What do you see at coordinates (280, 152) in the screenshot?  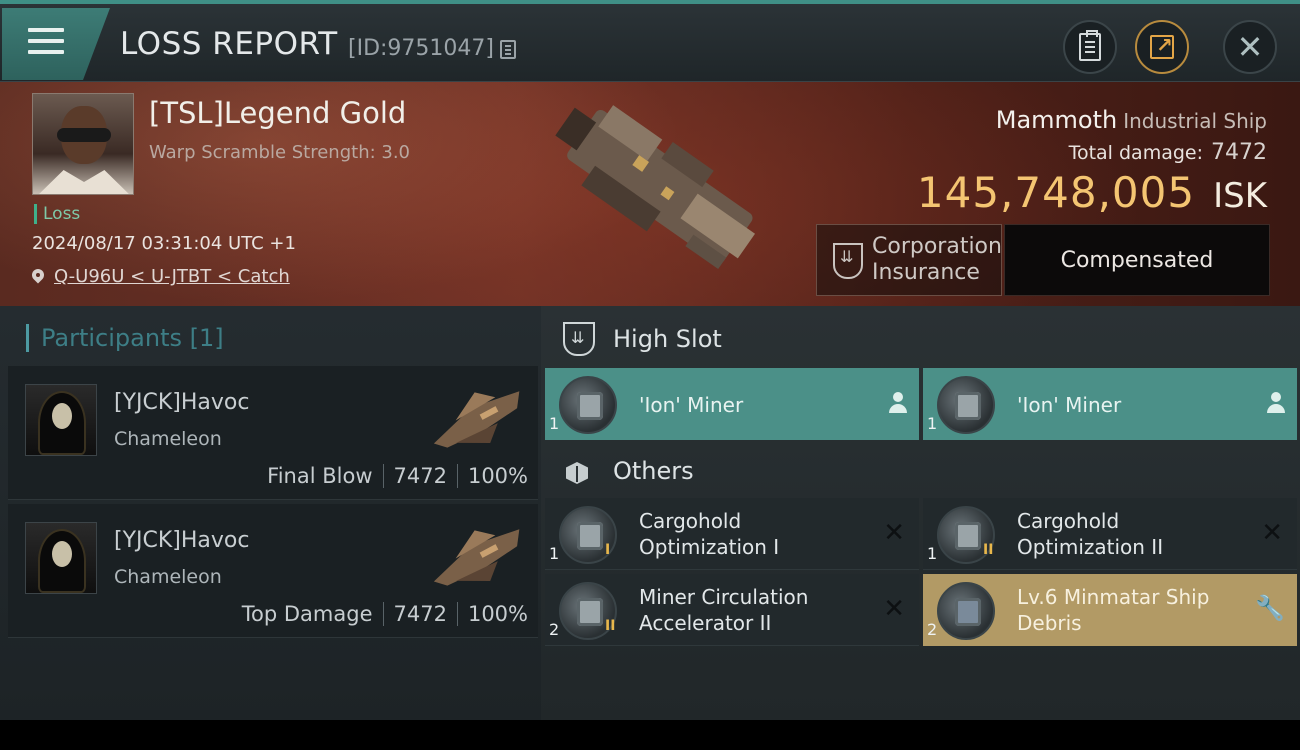 I see `warp-scramble-strength: Warp Scramble Strength: 3.0` at bounding box center [280, 152].